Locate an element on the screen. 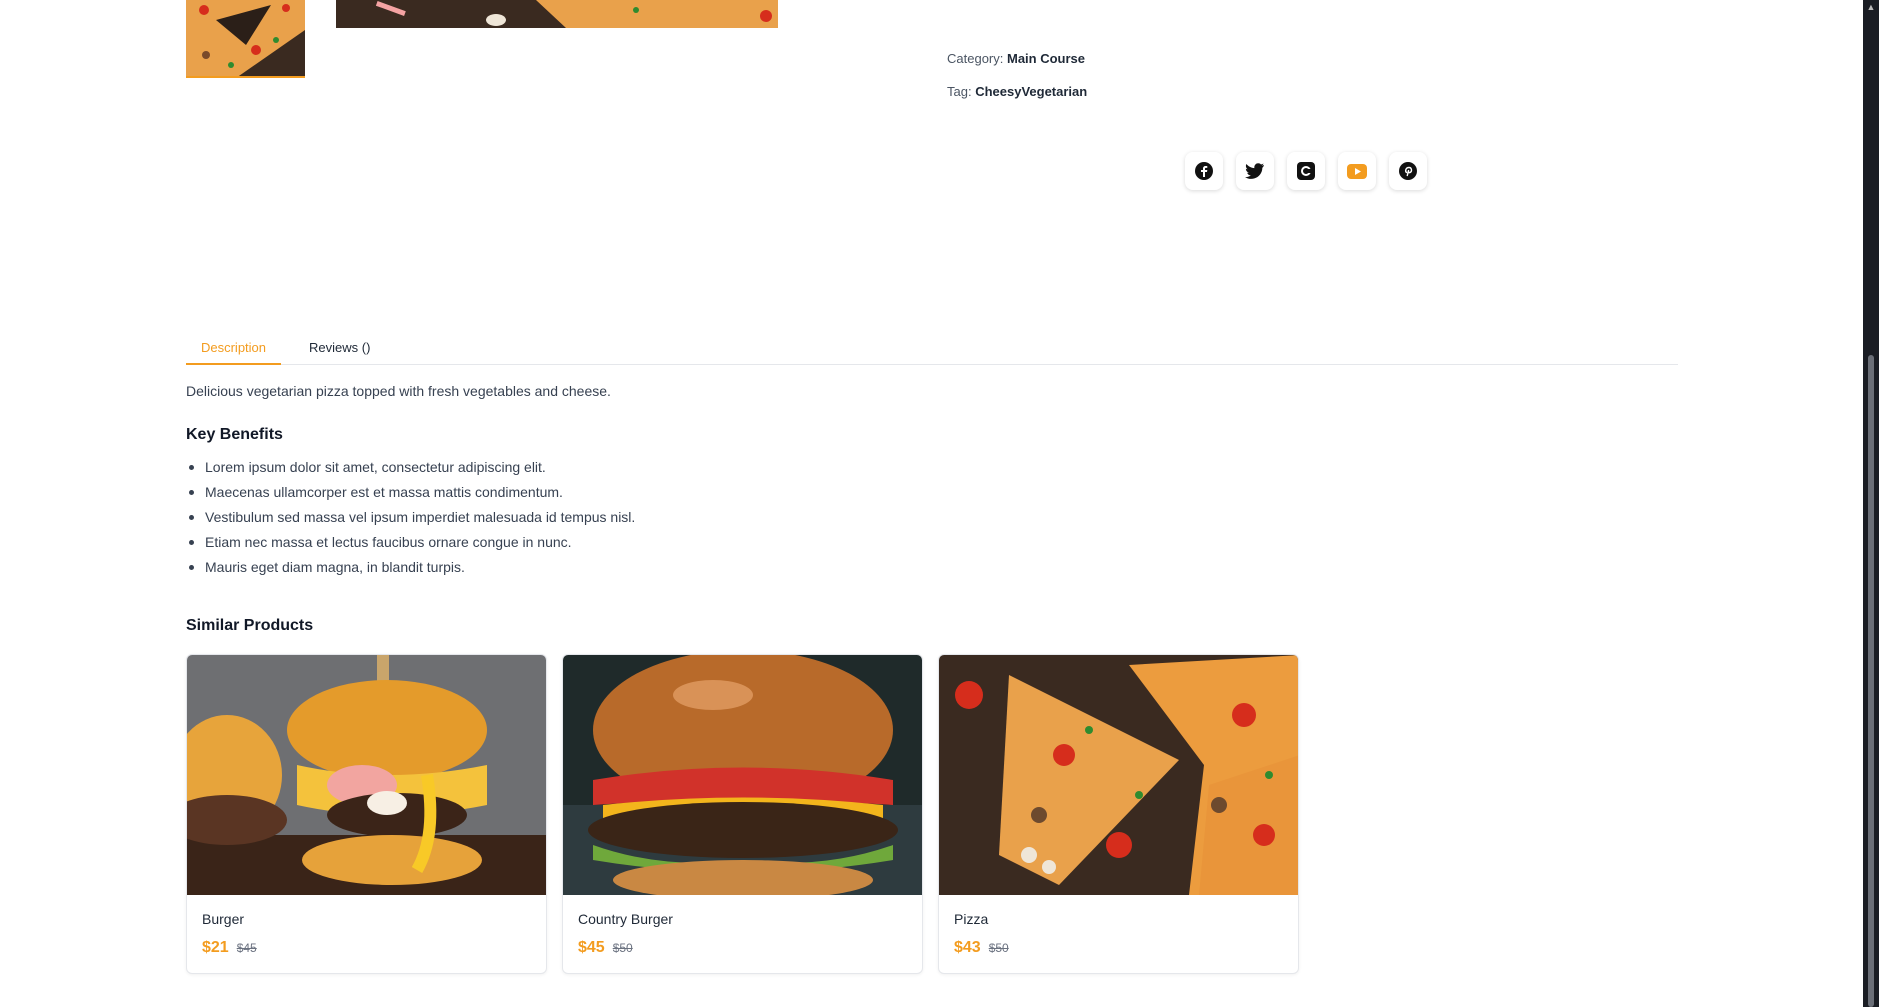 The width and height of the screenshot is (1879, 1007). pinterest-icon is located at coordinates (1408, 171).